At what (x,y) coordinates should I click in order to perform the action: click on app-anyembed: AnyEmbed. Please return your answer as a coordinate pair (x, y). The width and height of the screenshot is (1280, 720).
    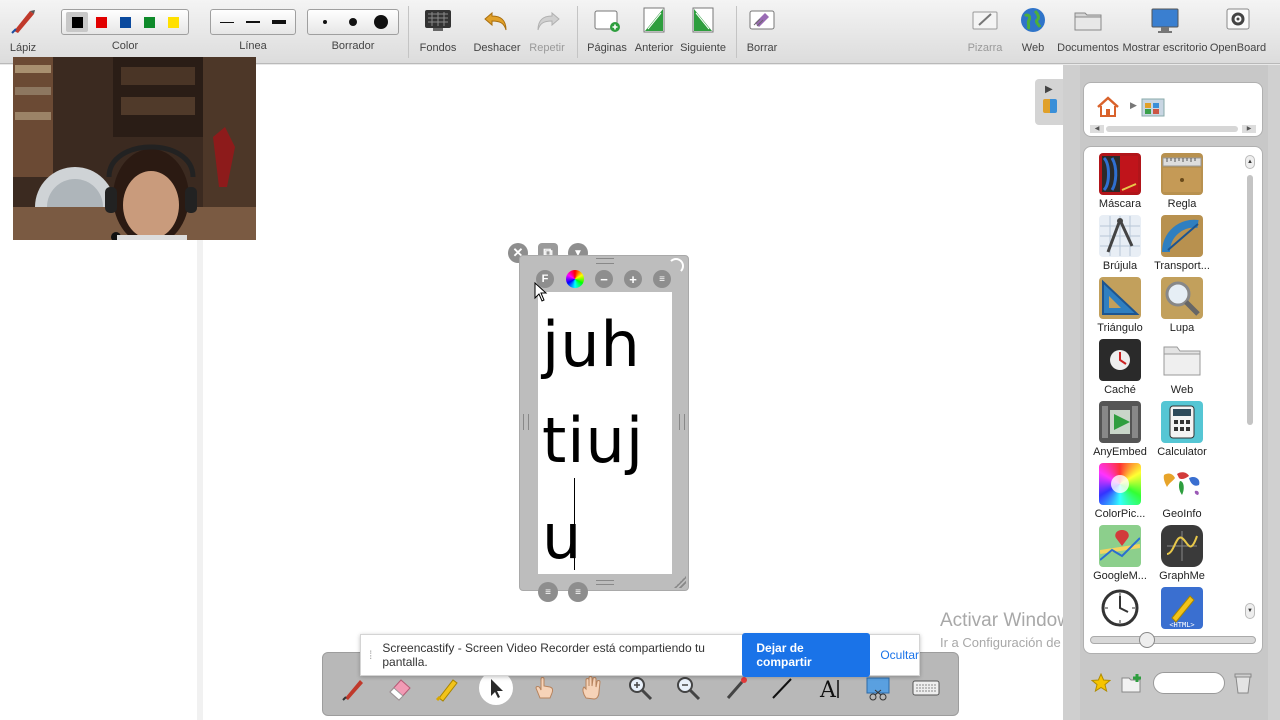
    Looking at the image, I should click on (1120, 432).